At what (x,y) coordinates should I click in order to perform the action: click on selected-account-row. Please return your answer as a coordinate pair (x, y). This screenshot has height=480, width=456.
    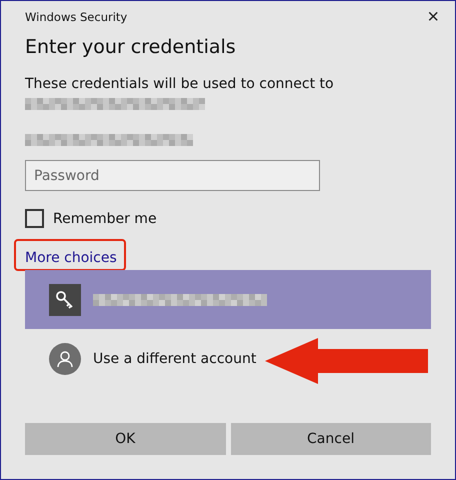
    Looking at the image, I should click on (228, 299).